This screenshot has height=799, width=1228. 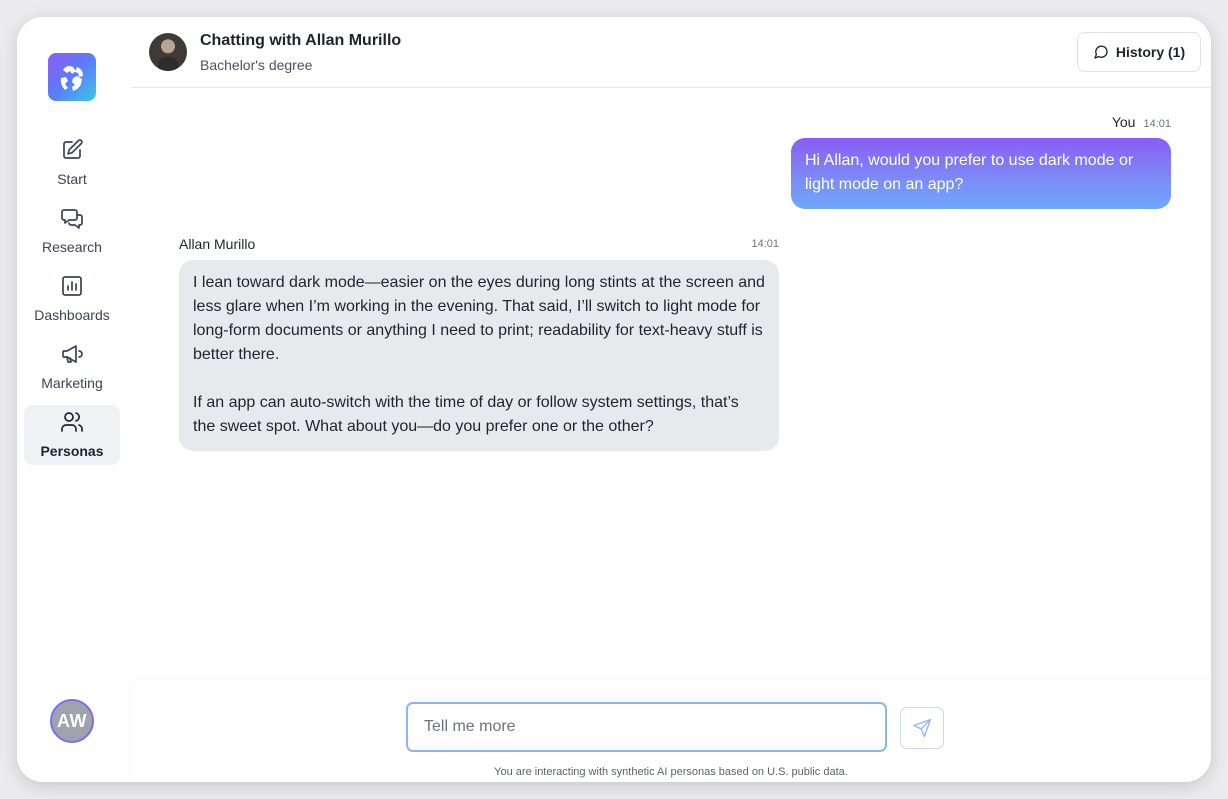 What do you see at coordinates (72, 218) in the screenshot?
I see `chat-bubbles-icon` at bounding box center [72, 218].